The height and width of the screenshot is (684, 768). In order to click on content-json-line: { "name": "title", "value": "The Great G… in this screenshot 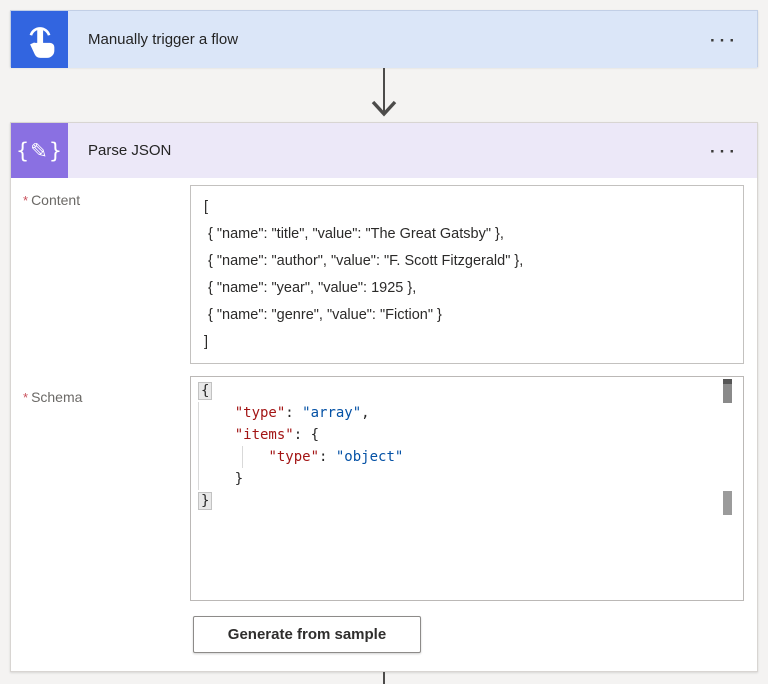, I will do `click(354, 234)`.